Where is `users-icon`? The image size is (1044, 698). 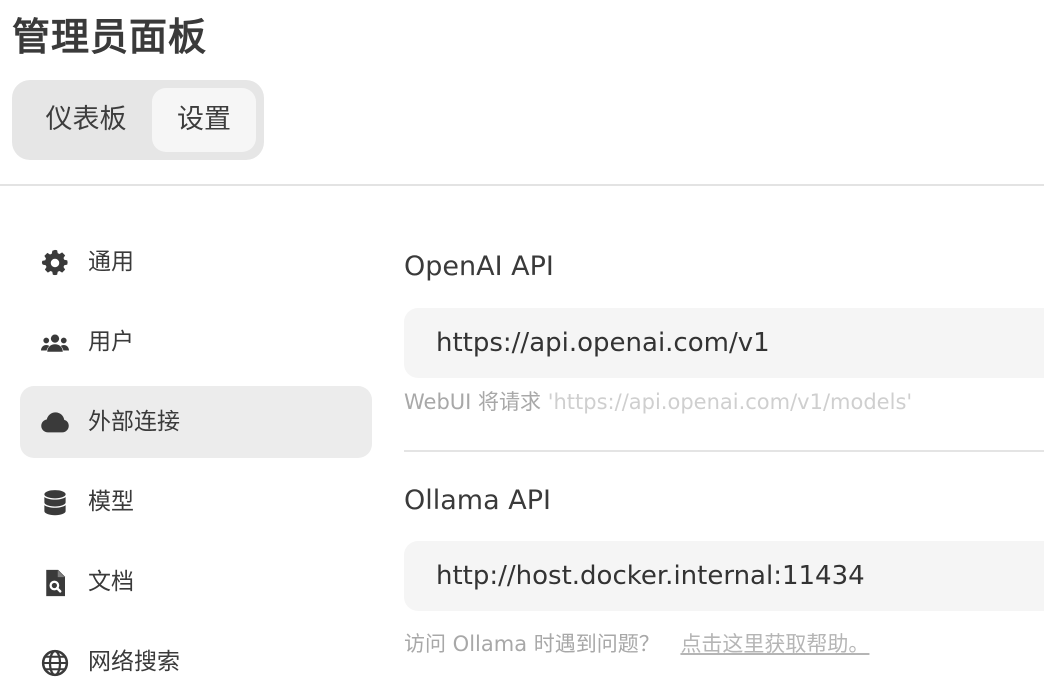 users-icon is located at coordinates (55, 343).